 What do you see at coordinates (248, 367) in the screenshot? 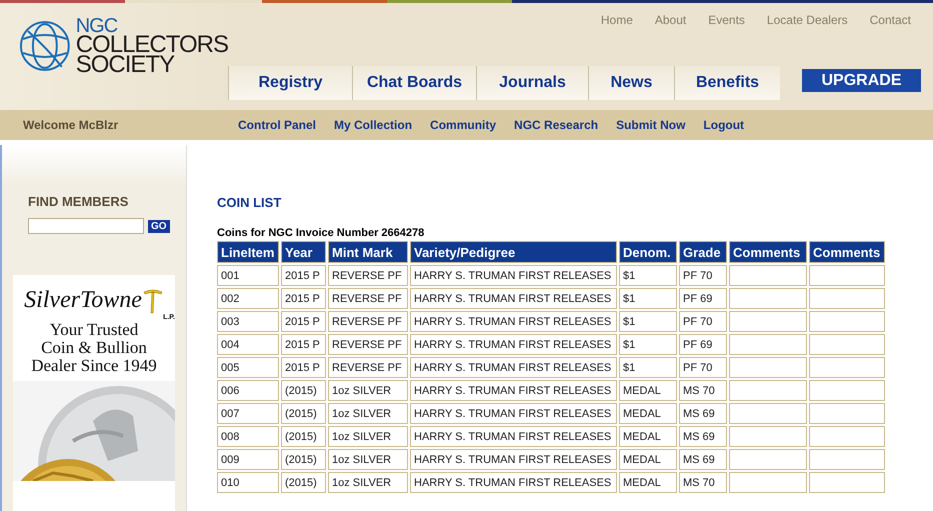
I see `table-cell: 005` at bounding box center [248, 367].